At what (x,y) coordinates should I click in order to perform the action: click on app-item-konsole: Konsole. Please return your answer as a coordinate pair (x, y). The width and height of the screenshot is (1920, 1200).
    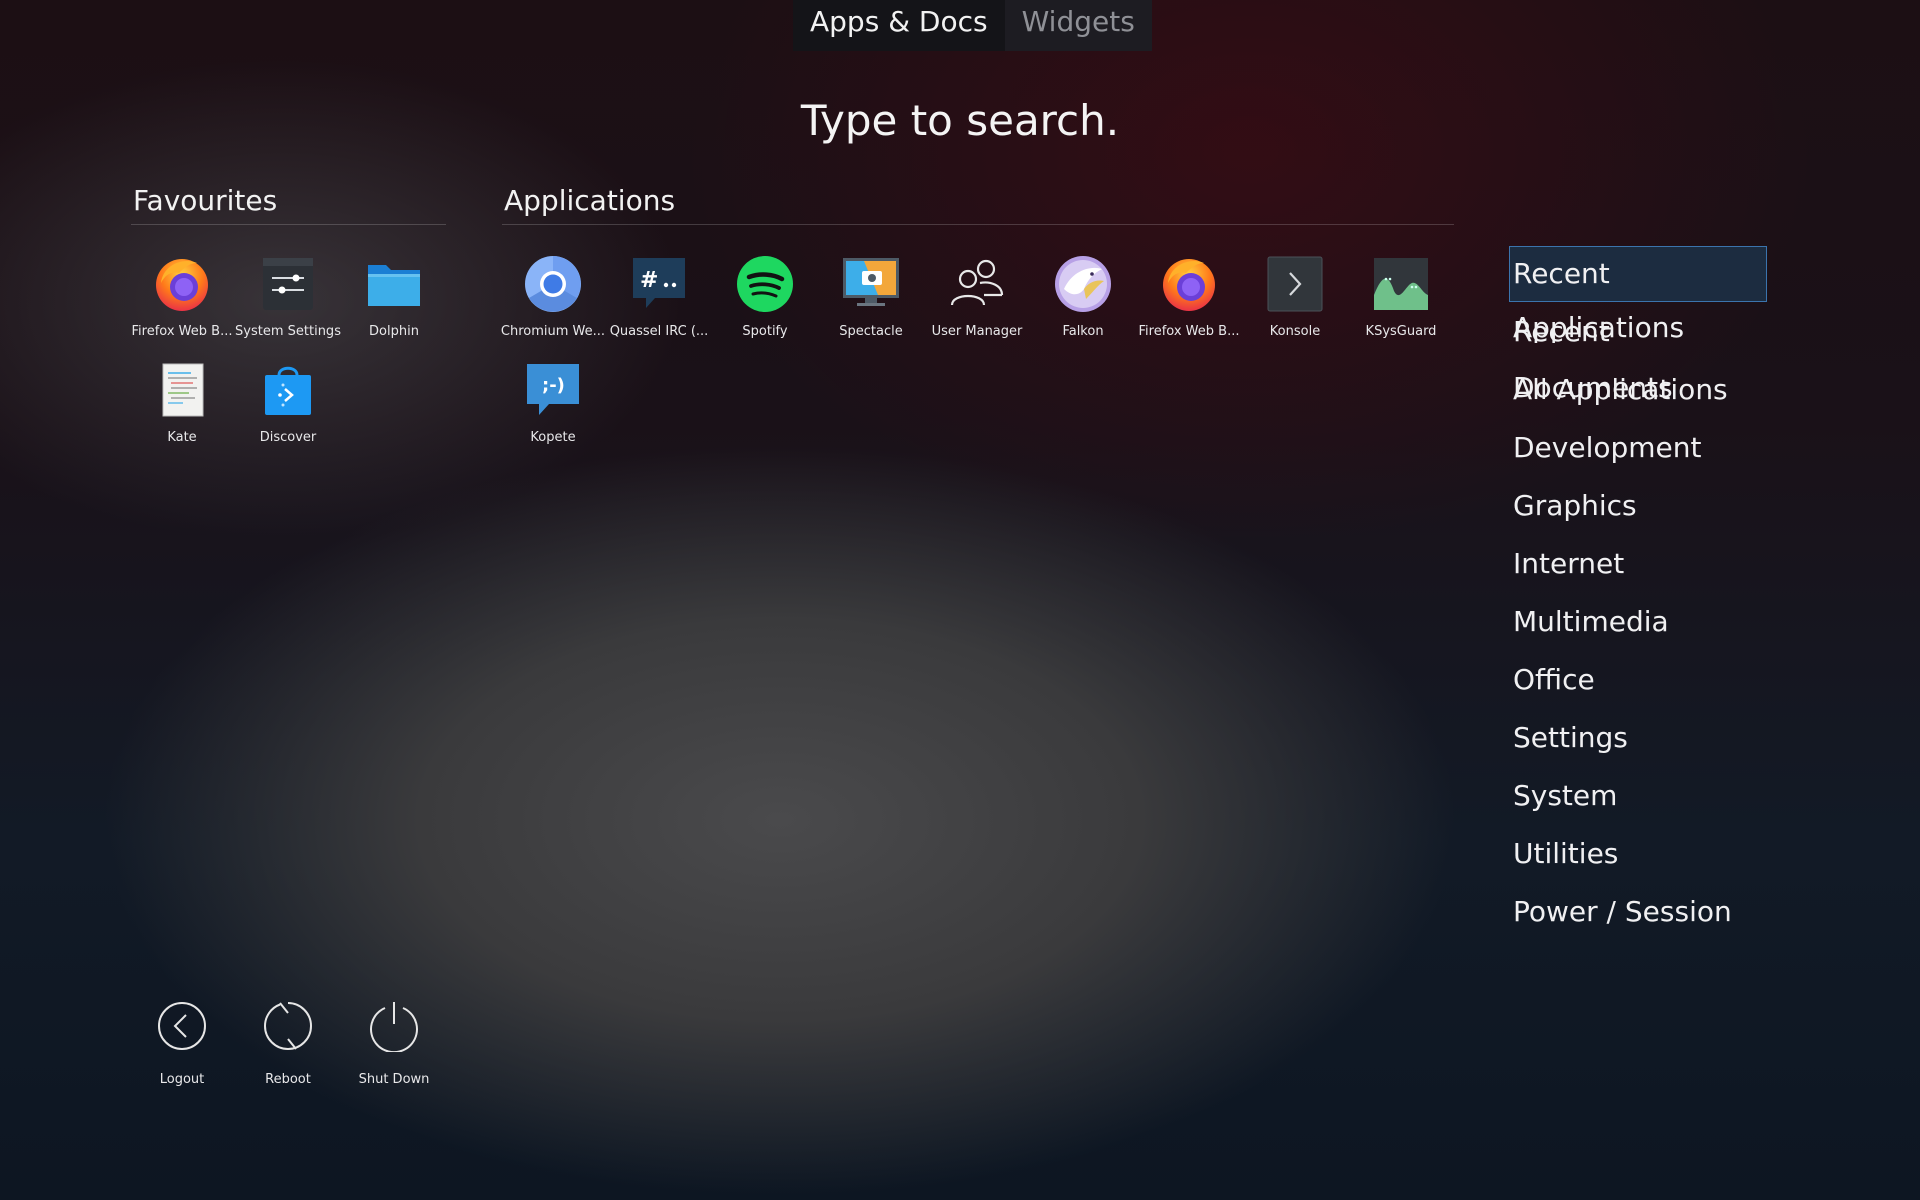
    Looking at the image, I should click on (1295, 297).